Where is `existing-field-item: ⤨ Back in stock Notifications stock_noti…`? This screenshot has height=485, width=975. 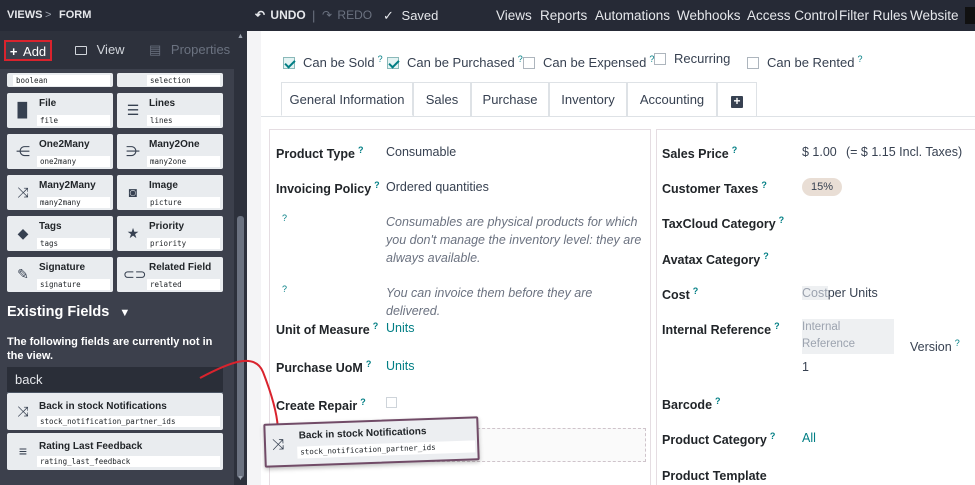 existing-field-item: ⤨ Back in stock Notifications stock_noti… is located at coordinates (115, 411).